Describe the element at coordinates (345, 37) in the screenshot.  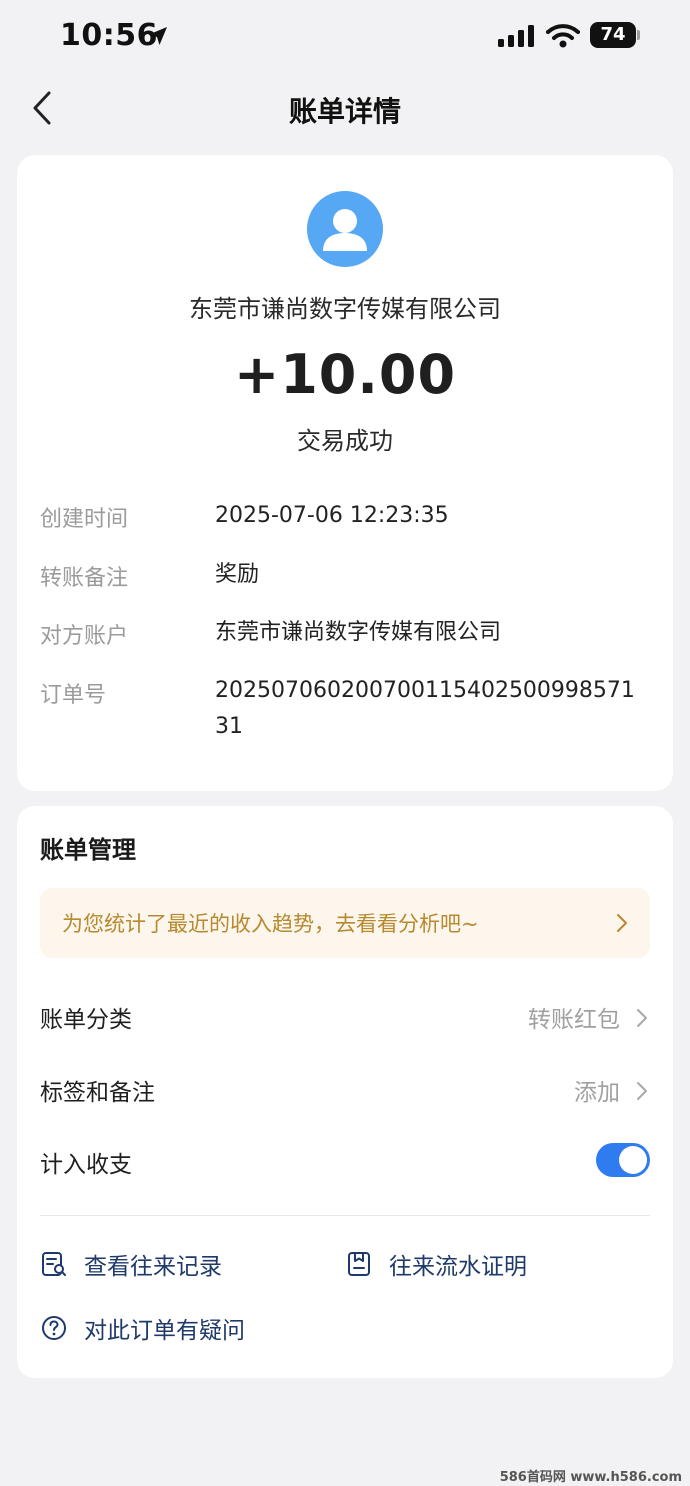
I see `status-bar: 10:56 74` at that location.